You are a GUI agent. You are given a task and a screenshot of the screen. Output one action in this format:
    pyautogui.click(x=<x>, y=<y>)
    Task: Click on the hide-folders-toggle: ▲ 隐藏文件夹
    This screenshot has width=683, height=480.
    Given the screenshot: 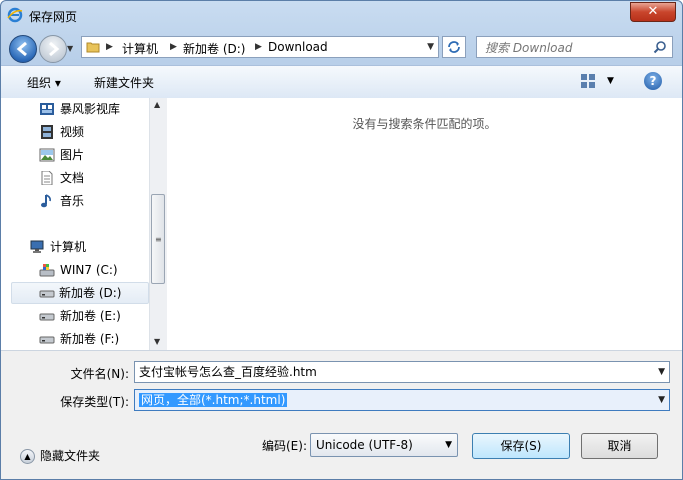 What is the action you would take?
    pyautogui.click(x=60, y=455)
    